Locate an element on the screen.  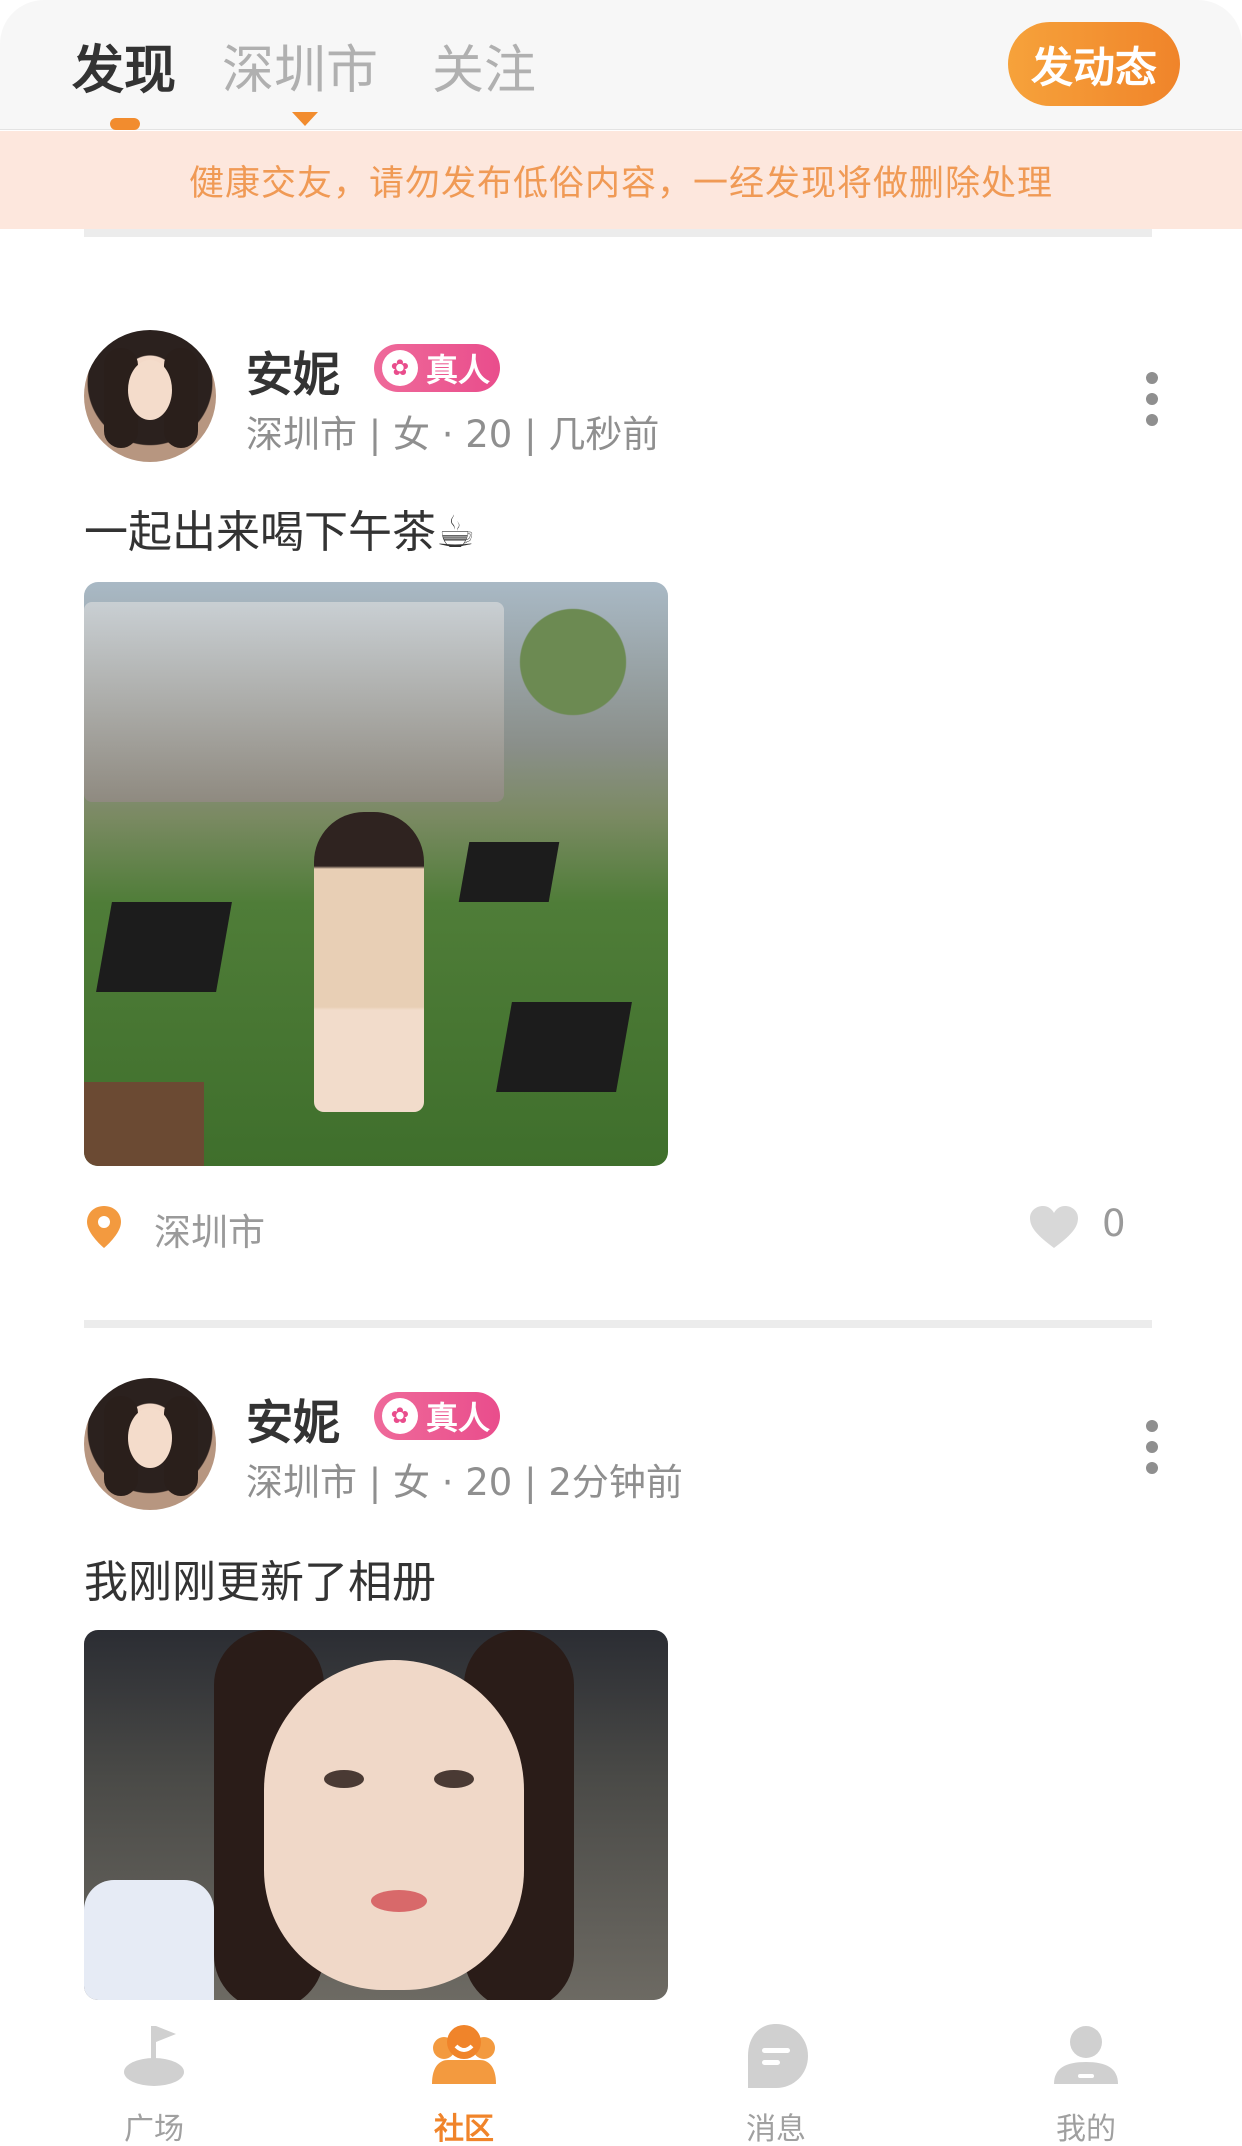
profile-icon is located at coordinates (1086, 2055).